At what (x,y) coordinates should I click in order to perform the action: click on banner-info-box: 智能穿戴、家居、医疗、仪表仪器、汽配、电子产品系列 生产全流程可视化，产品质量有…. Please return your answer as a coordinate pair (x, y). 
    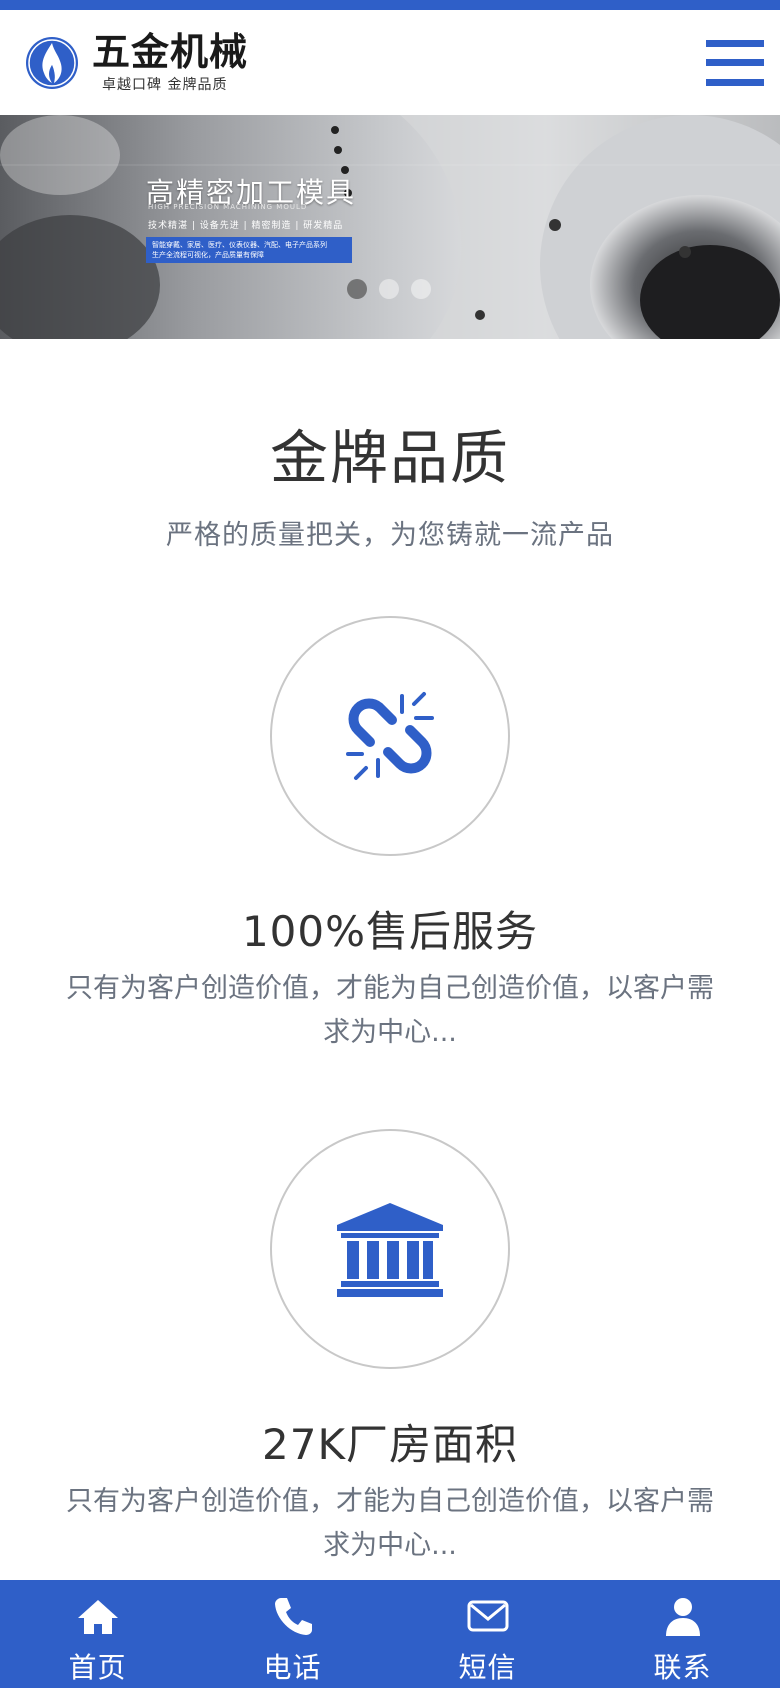
    Looking at the image, I should click on (249, 250).